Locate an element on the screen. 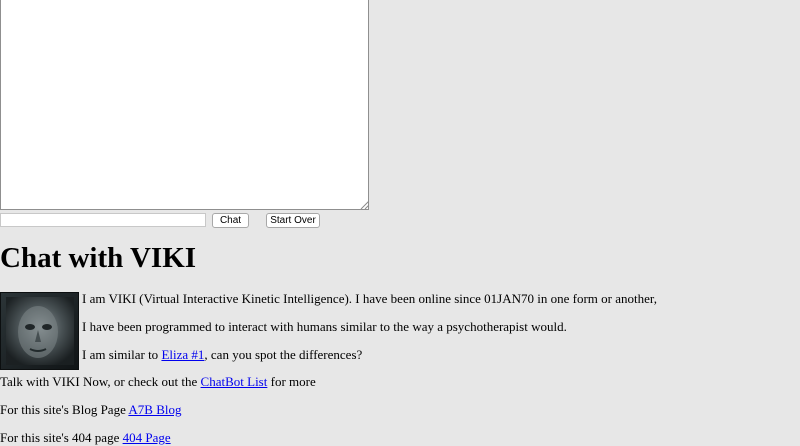 This screenshot has width=800, height=446. intro-line-3-prefix: I am similar to is located at coordinates (122, 354).